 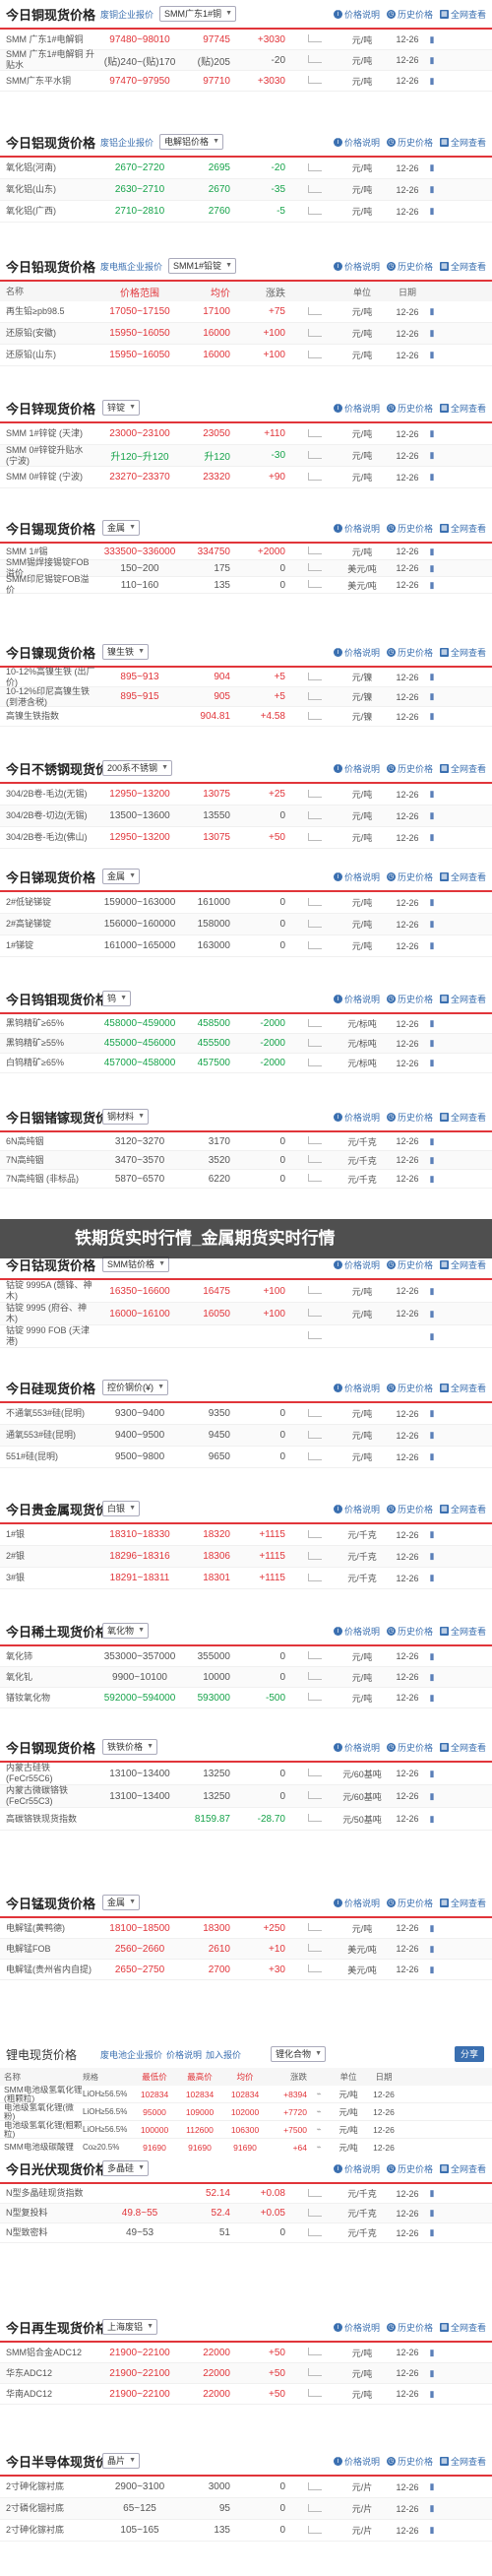 What do you see at coordinates (246, 2353) in the screenshot?
I see `table-row: SMM铝合金ADC12 21900~22100 22000 +50 元/吨 12-26 ▮` at bounding box center [246, 2353].